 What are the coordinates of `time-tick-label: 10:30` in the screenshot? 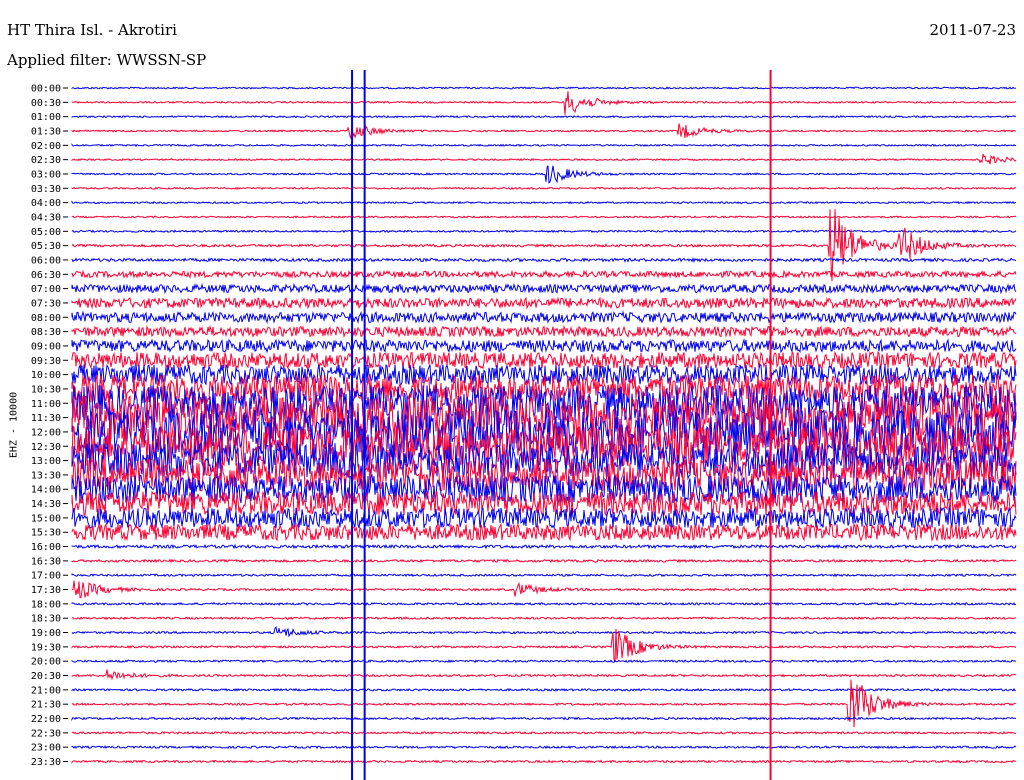 It's located at (46, 389).